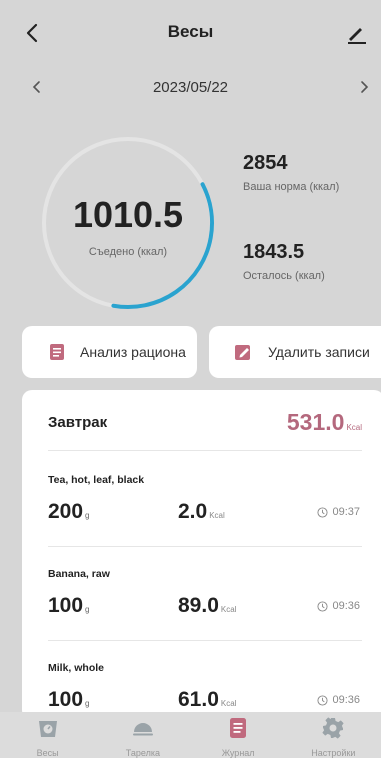 This screenshot has width=381, height=758. I want to click on journal-icon, so click(238, 728).